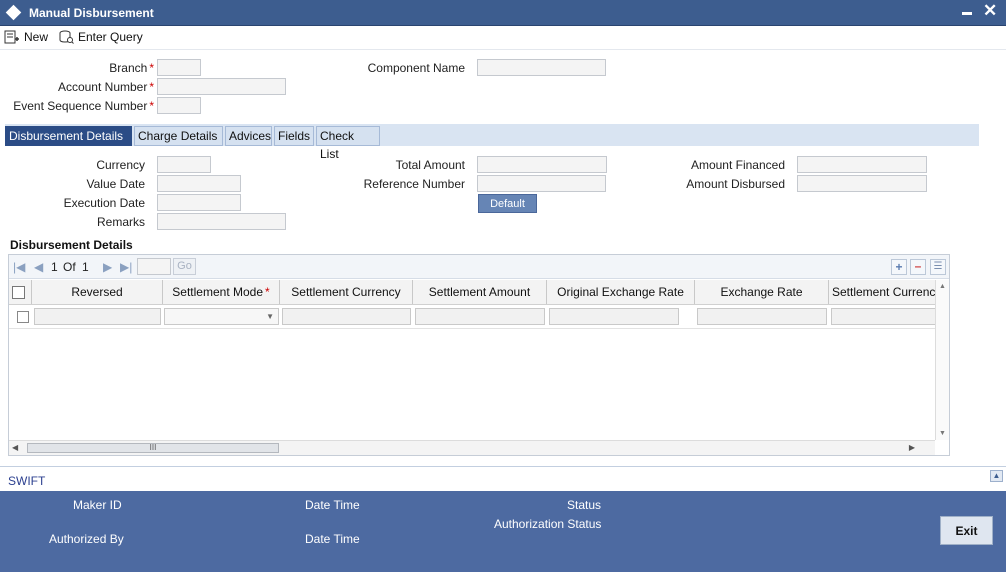 Image resolution: width=1006 pixels, height=572 pixels. I want to click on first-page-icon: |◀, so click(19, 267).